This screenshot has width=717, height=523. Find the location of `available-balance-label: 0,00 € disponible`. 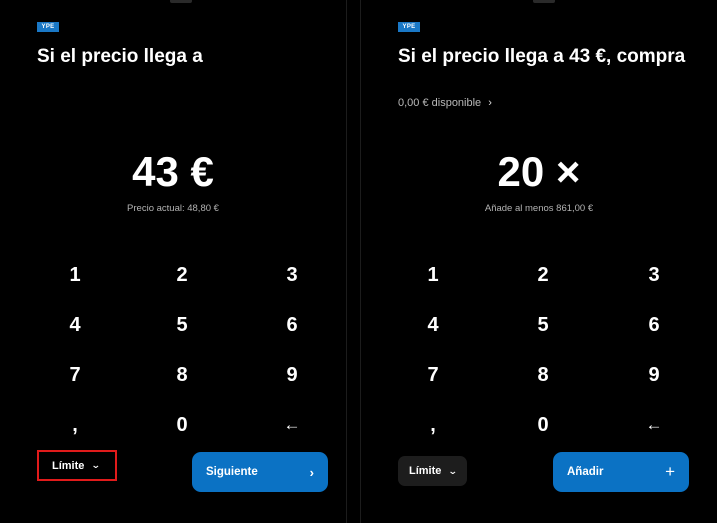

available-balance-label: 0,00 € disponible is located at coordinates (440, 103).